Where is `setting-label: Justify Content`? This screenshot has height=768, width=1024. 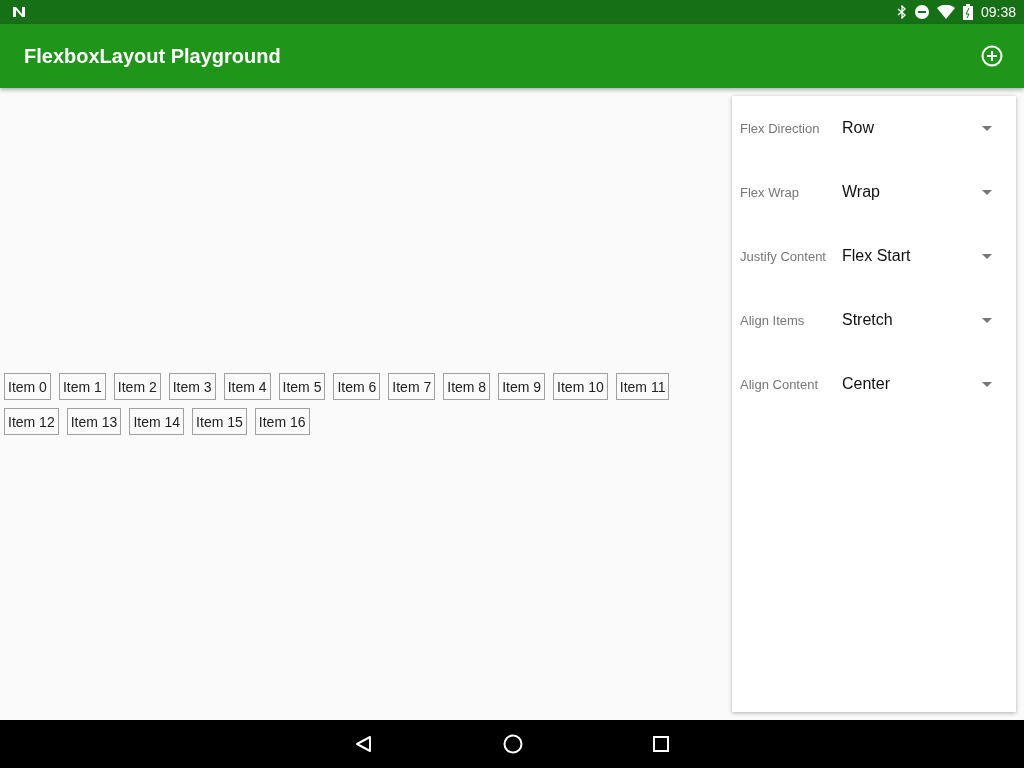 setting-label: Justify Content is located at coordinates (783, 256).